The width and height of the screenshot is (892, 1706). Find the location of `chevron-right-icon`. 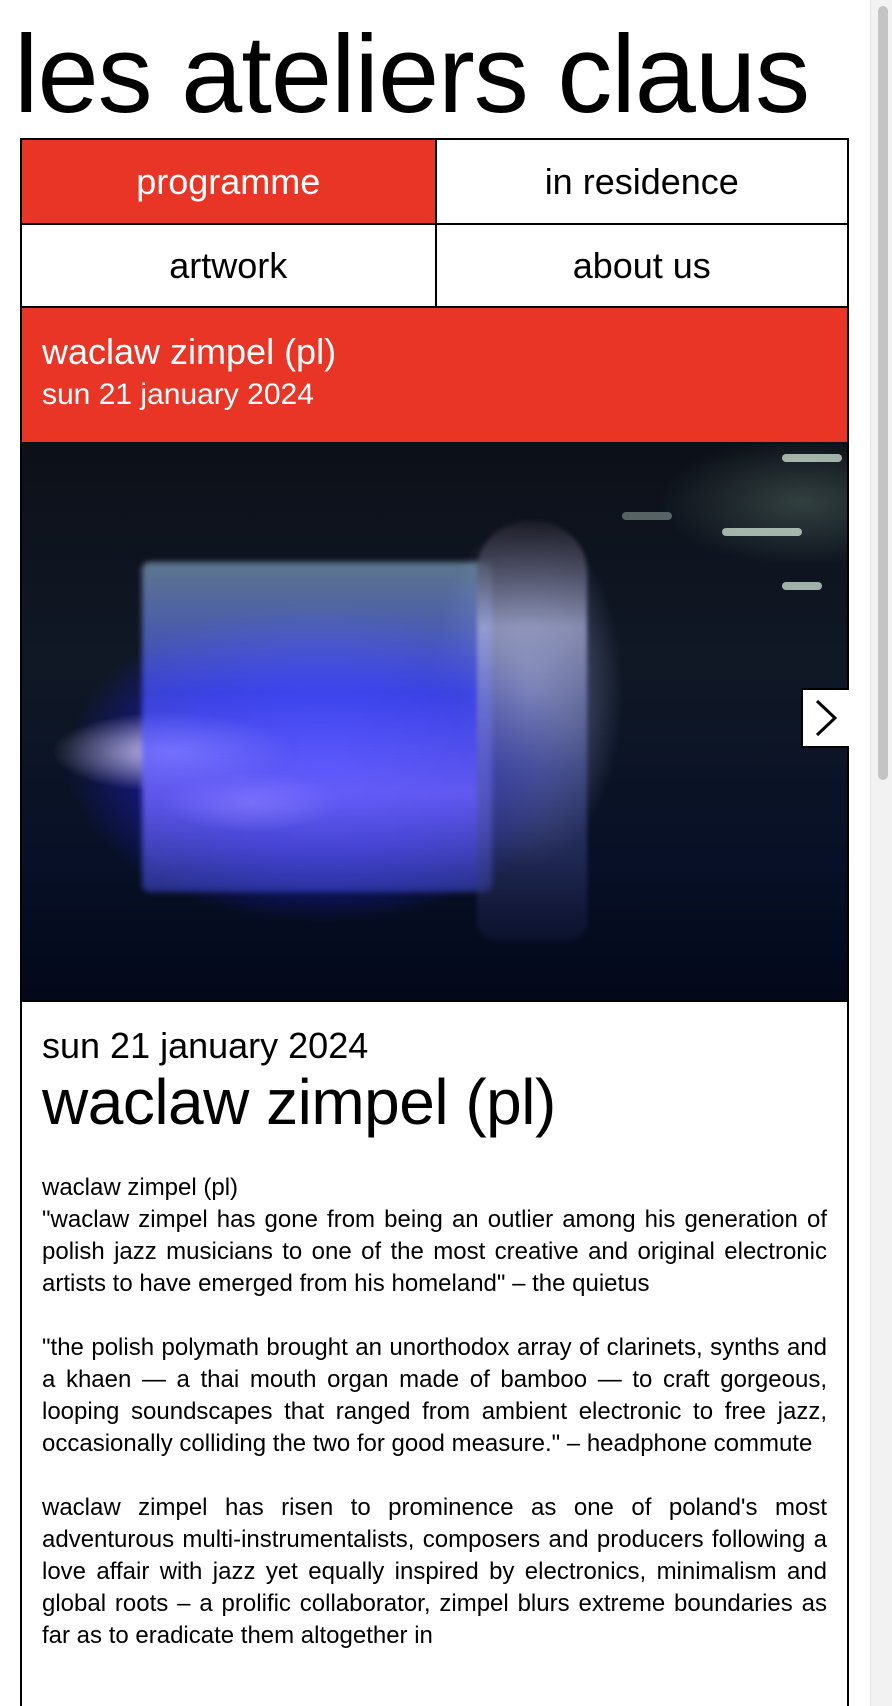

chevron-right-icon is located at coordinates (826, 718).